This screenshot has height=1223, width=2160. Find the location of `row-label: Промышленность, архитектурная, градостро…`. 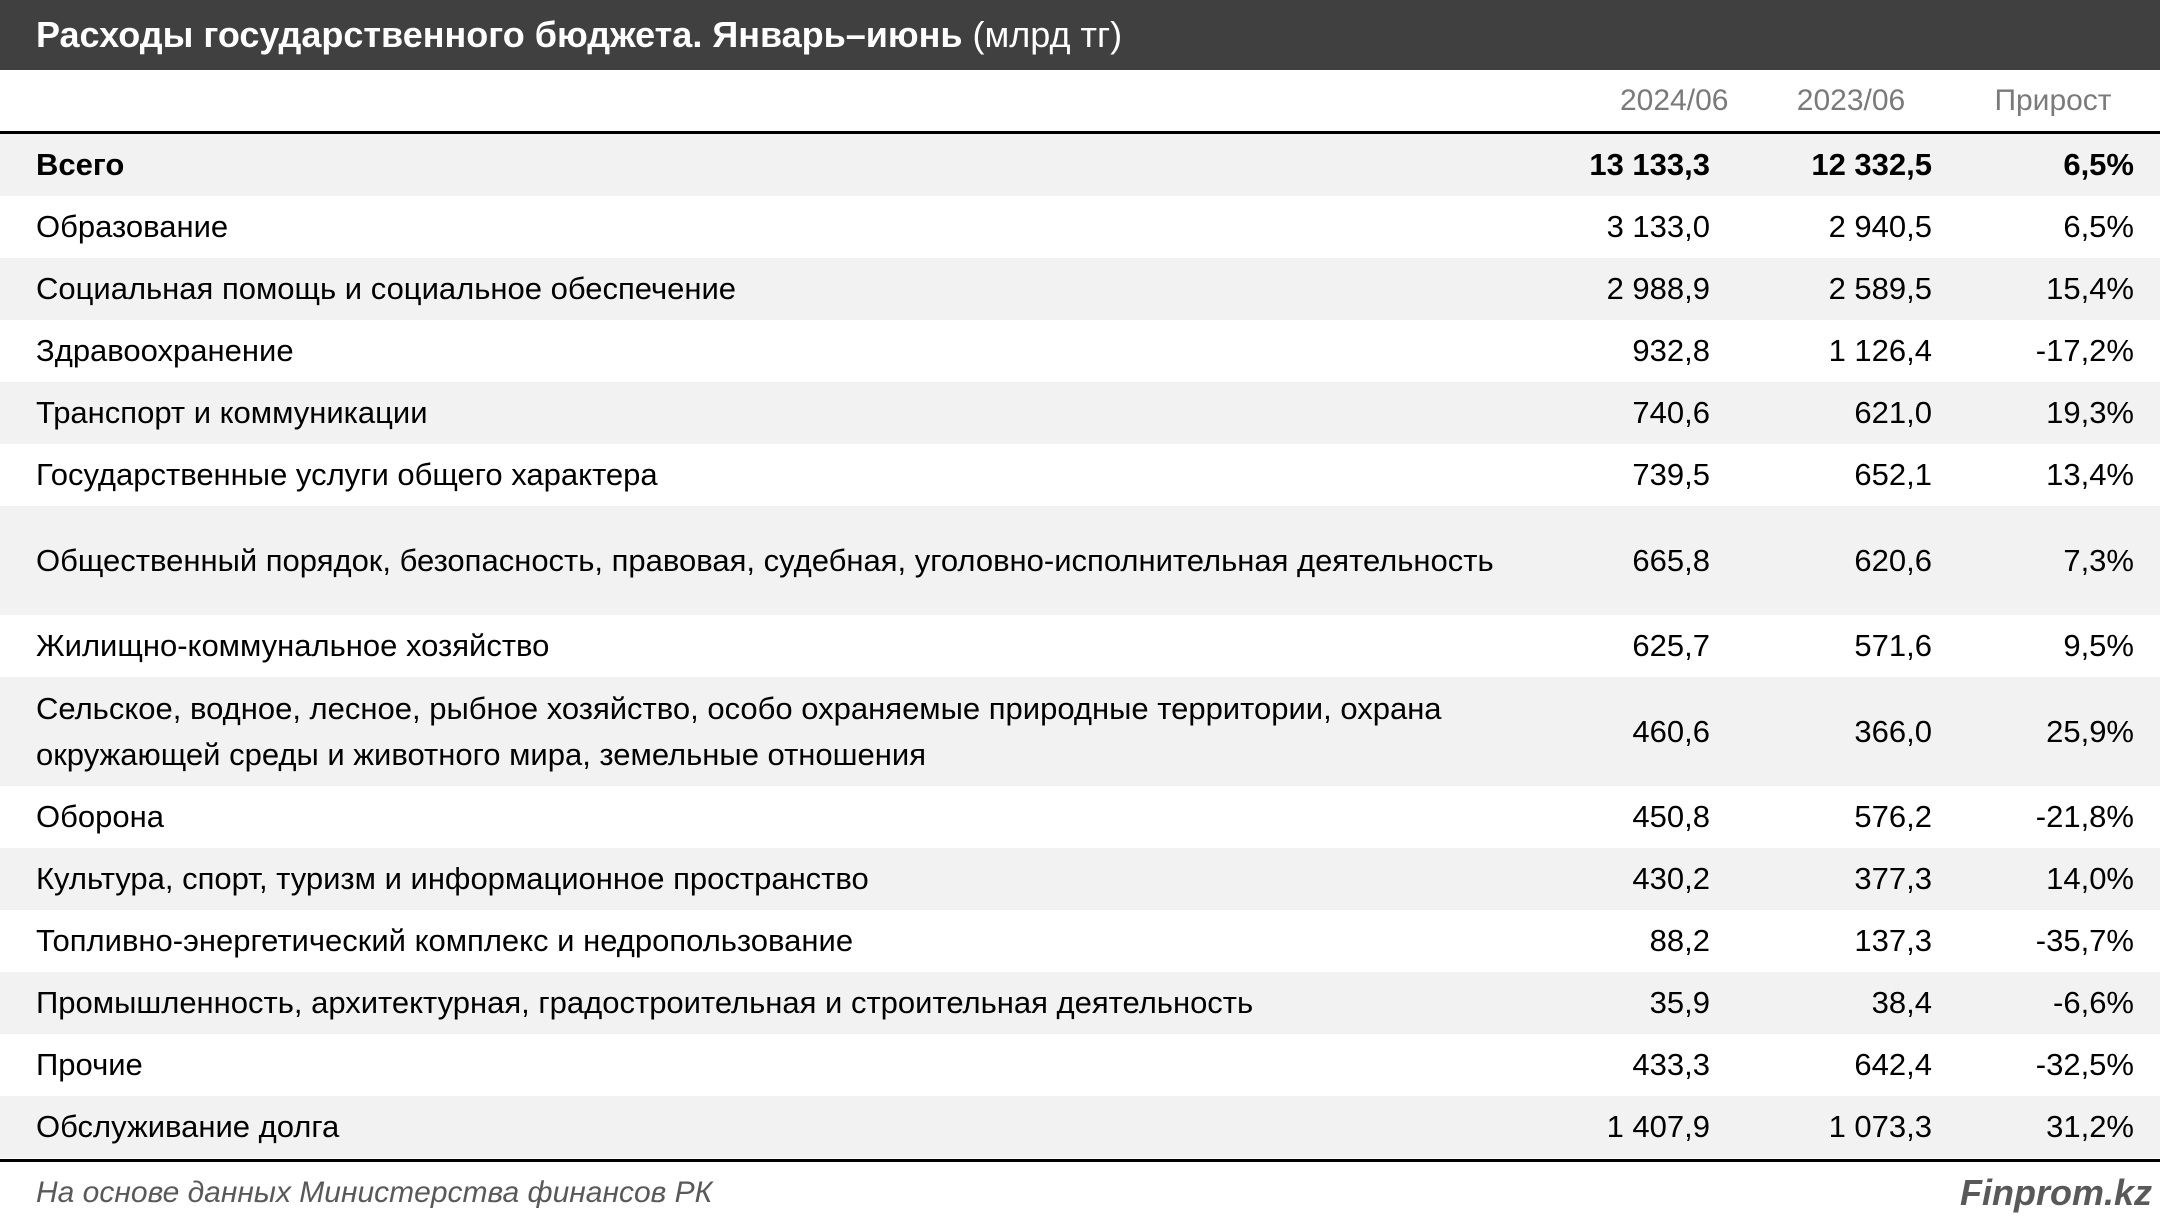

row-label: Промышленность, архитектурная, градостро… is located at coordinates (645, 1002).